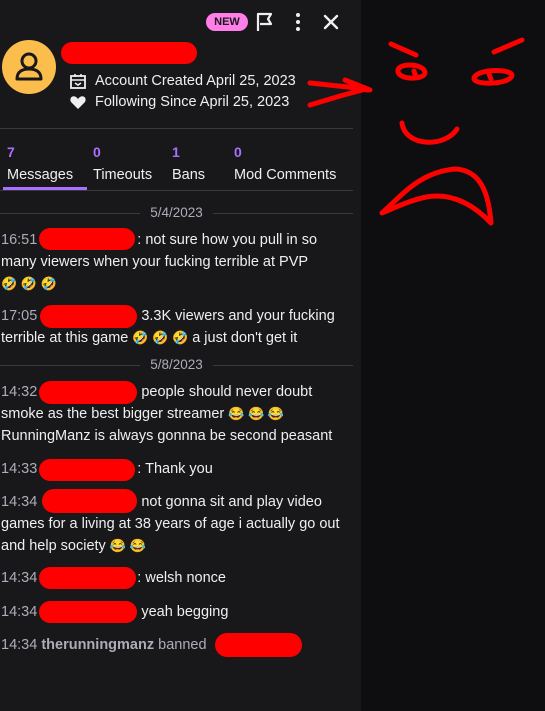  Describe the element at coordinates (265, 22) in the screenshot. I see `flag-icon` at that location.